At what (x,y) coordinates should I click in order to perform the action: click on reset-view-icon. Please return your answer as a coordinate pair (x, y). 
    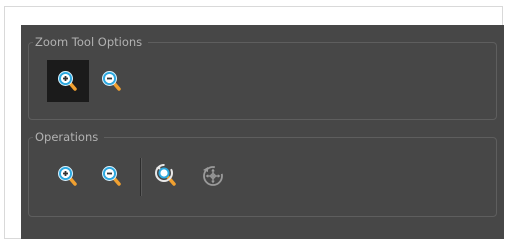
    Looking at the image, I should click on (213, 176).